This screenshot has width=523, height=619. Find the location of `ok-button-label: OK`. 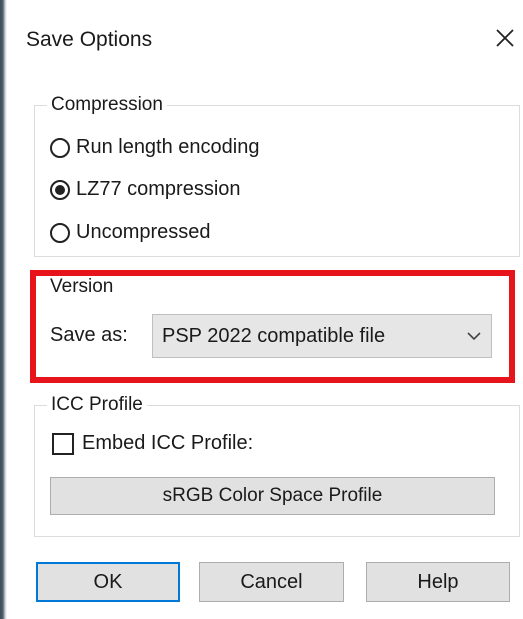

ok-button-label: OK is located at coordinates (108, 581).